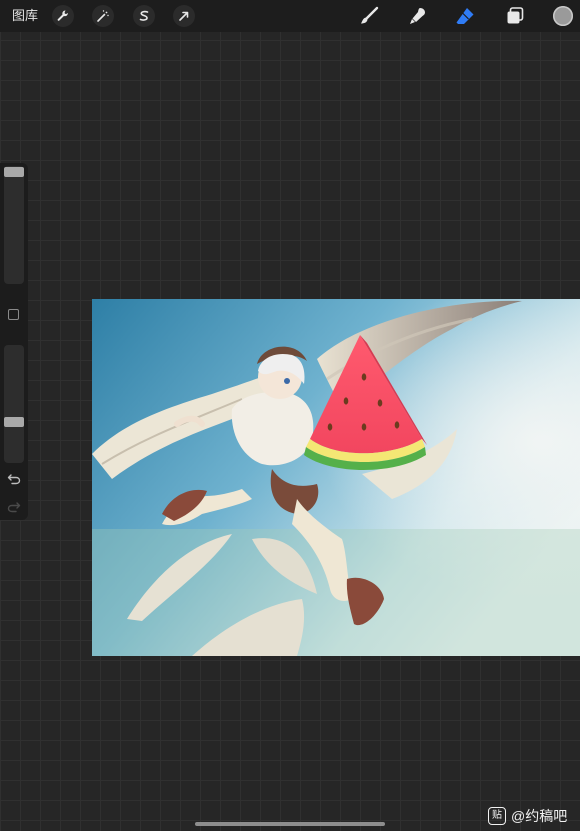 The image size is (580, 831). What do you see at coordinates (515, 16) in the screenshot?
I see `layers-icon` at bounding box center [515, 16].